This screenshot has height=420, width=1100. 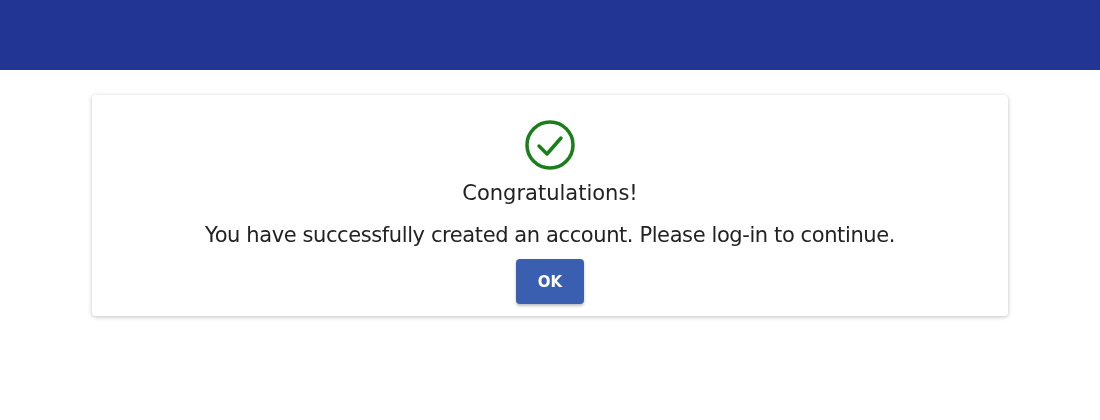 What do you see at coordinates (550, 281) in the screenshot?
I see `ok-button: OK` at bounding box center [550, 281].